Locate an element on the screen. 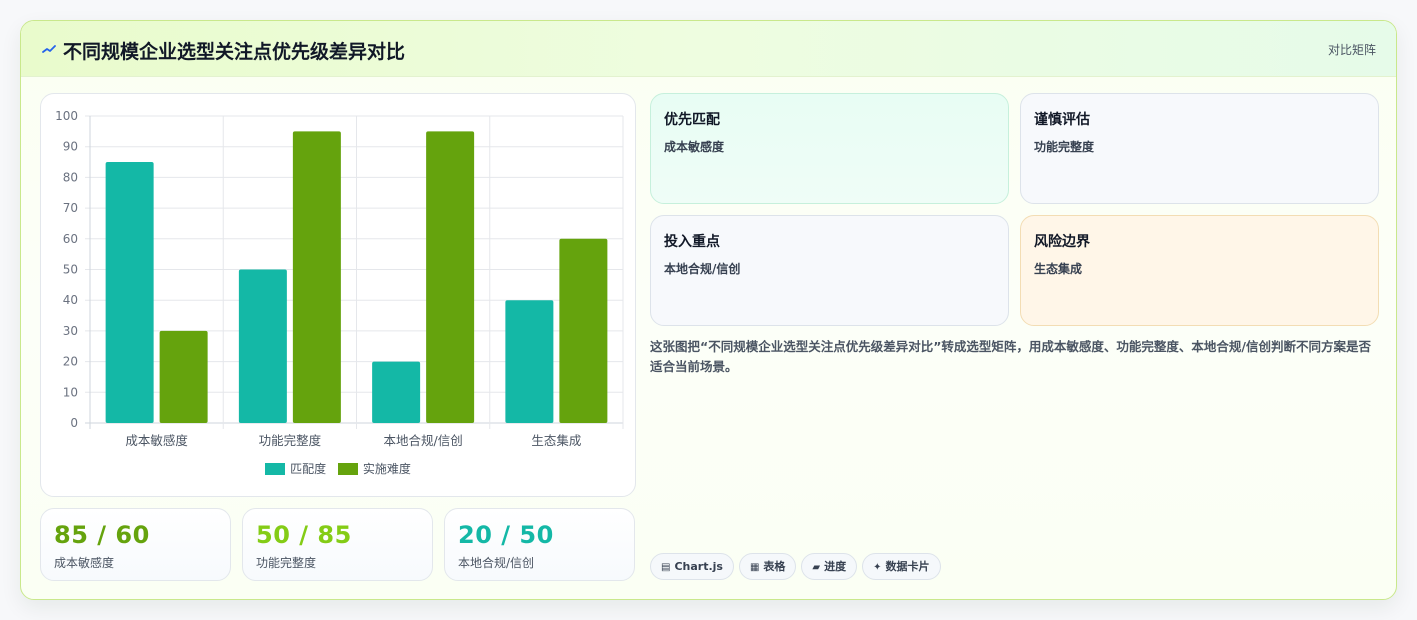  table-icon: ▦ is located at coordinates (754, 567).